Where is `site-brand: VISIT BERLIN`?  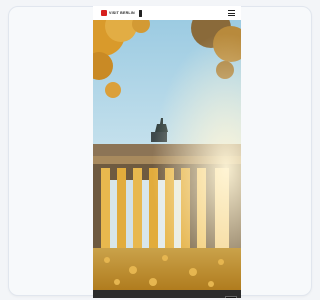
site-brand: VISIT BERLIN is located at coordinates (122, 13).